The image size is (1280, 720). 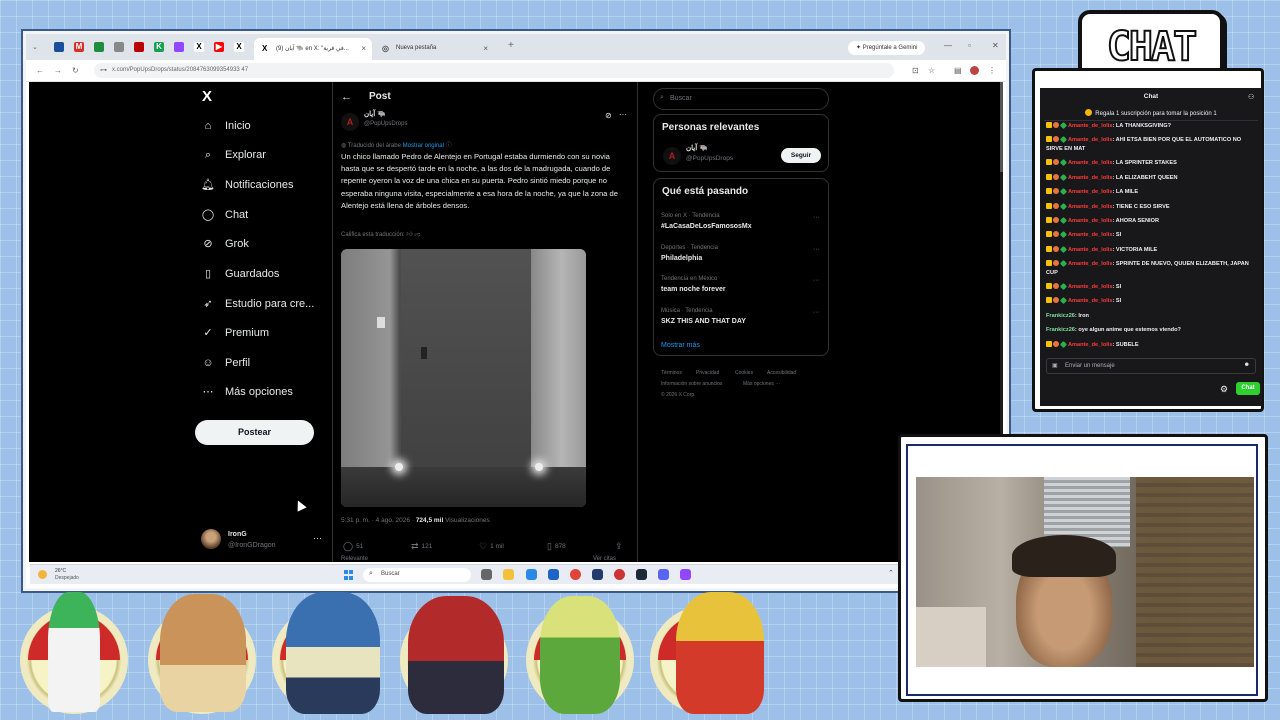 I want to click on post-video, so click(x=463, y=378).